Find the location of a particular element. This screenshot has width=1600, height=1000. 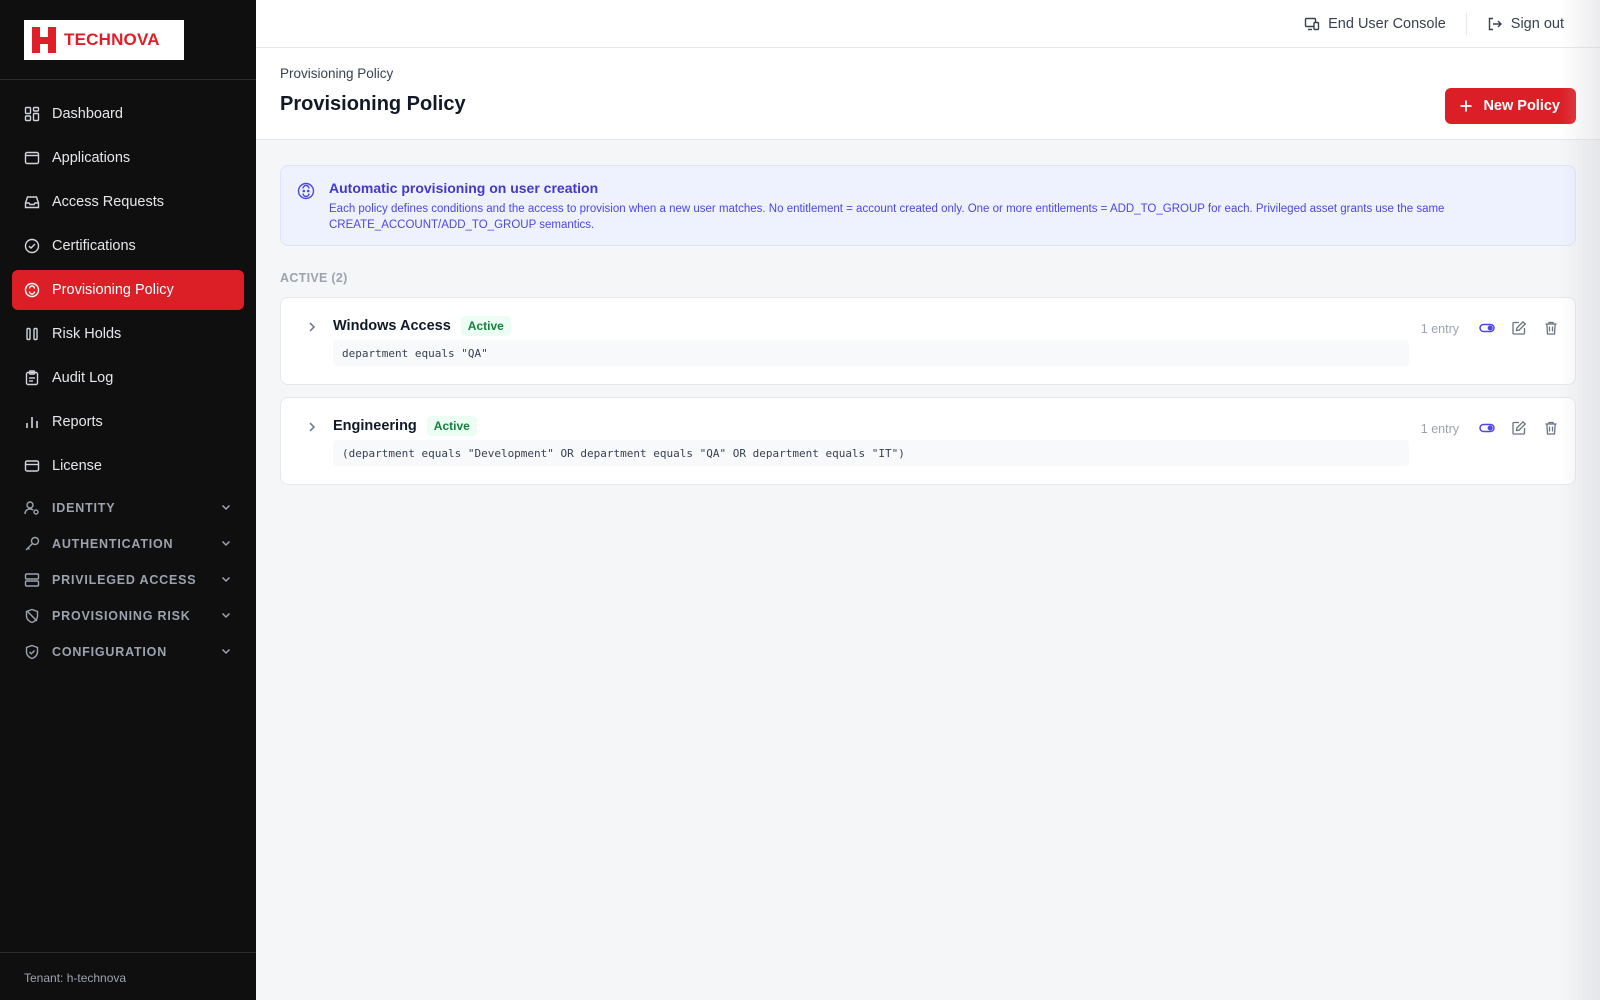

nav-group-label: PROVISIONING RISK is located at coordinates (121, 616).